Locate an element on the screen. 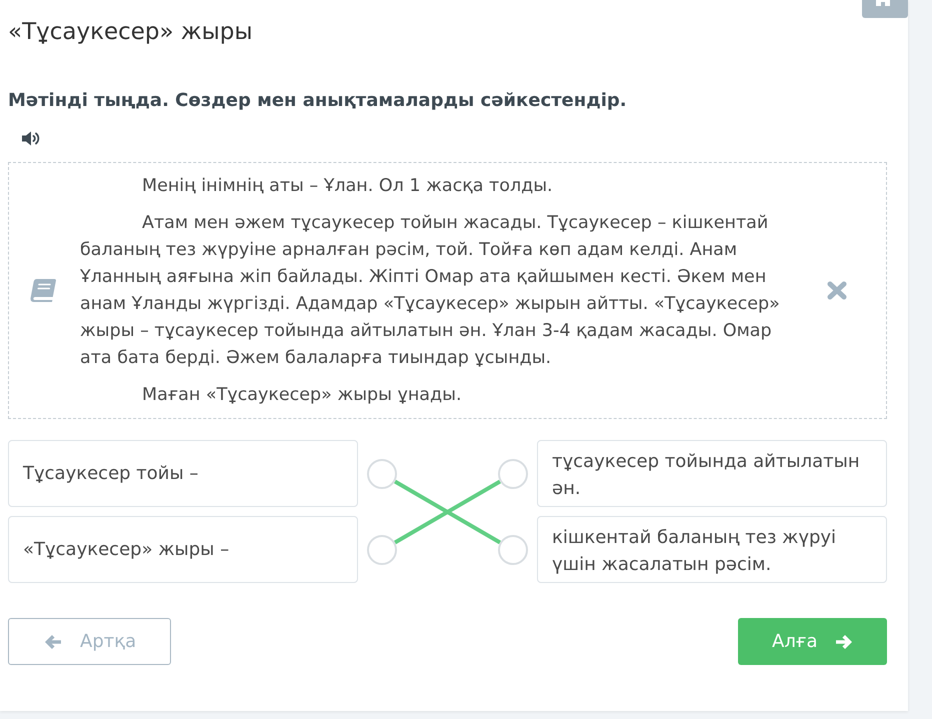 This screenshot has height=719, width=932. reading-paragraph: Маған «Тұсаукесер» жыры ұнады. is located at coordinates (302, 395).